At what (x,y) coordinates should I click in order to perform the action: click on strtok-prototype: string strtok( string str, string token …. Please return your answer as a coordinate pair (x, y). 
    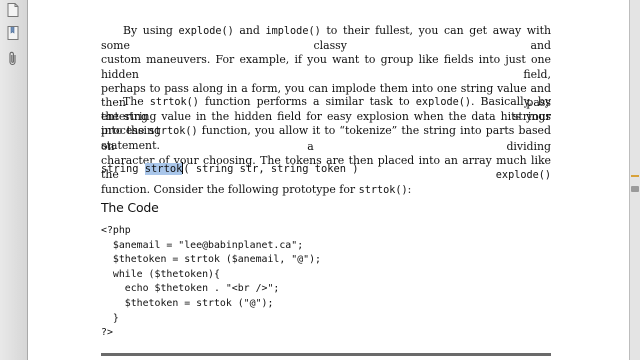
    Looking at the image, I should click on (230, 168).